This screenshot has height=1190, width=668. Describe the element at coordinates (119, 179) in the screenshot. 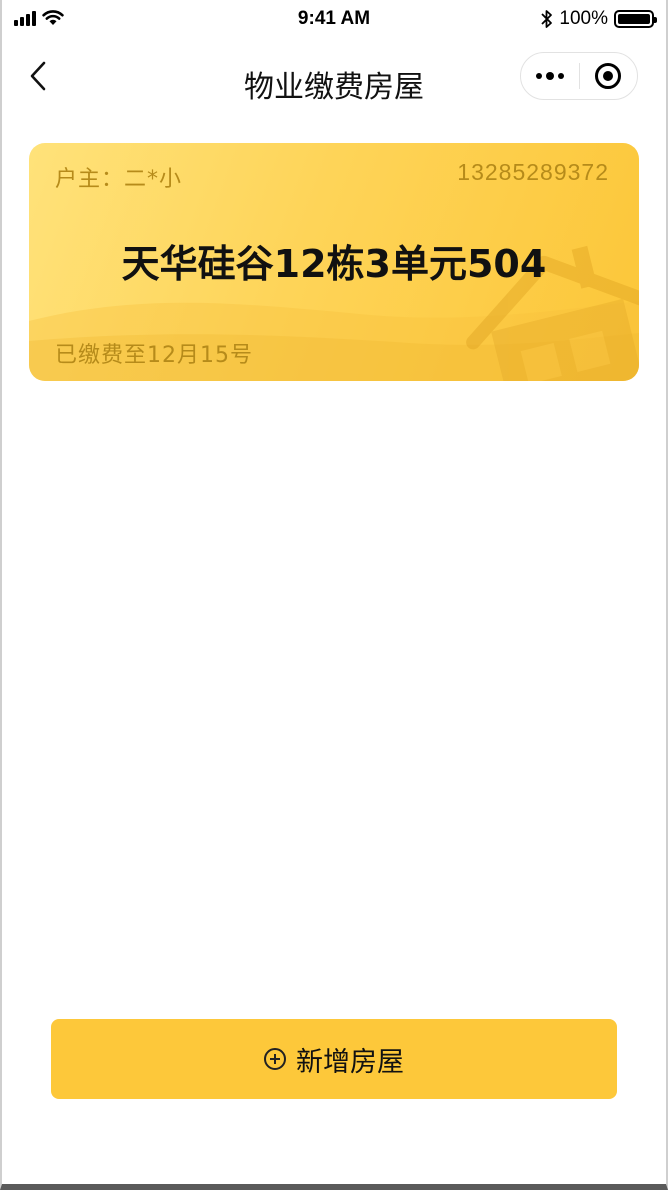

I see `owner-label: 户主：二*小` at that location.